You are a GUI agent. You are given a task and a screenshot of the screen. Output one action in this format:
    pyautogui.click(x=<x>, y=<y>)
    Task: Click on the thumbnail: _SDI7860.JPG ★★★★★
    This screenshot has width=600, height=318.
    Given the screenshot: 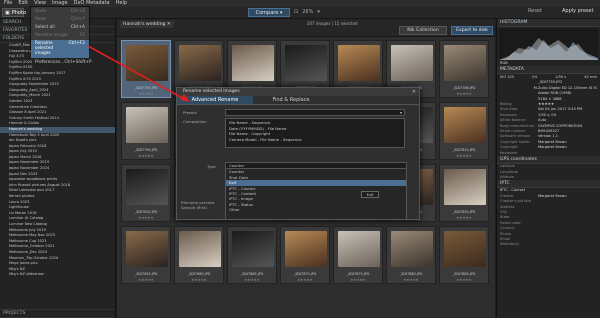 What is the action you would take?
    pyautogui.click(x=199, y=255)
    